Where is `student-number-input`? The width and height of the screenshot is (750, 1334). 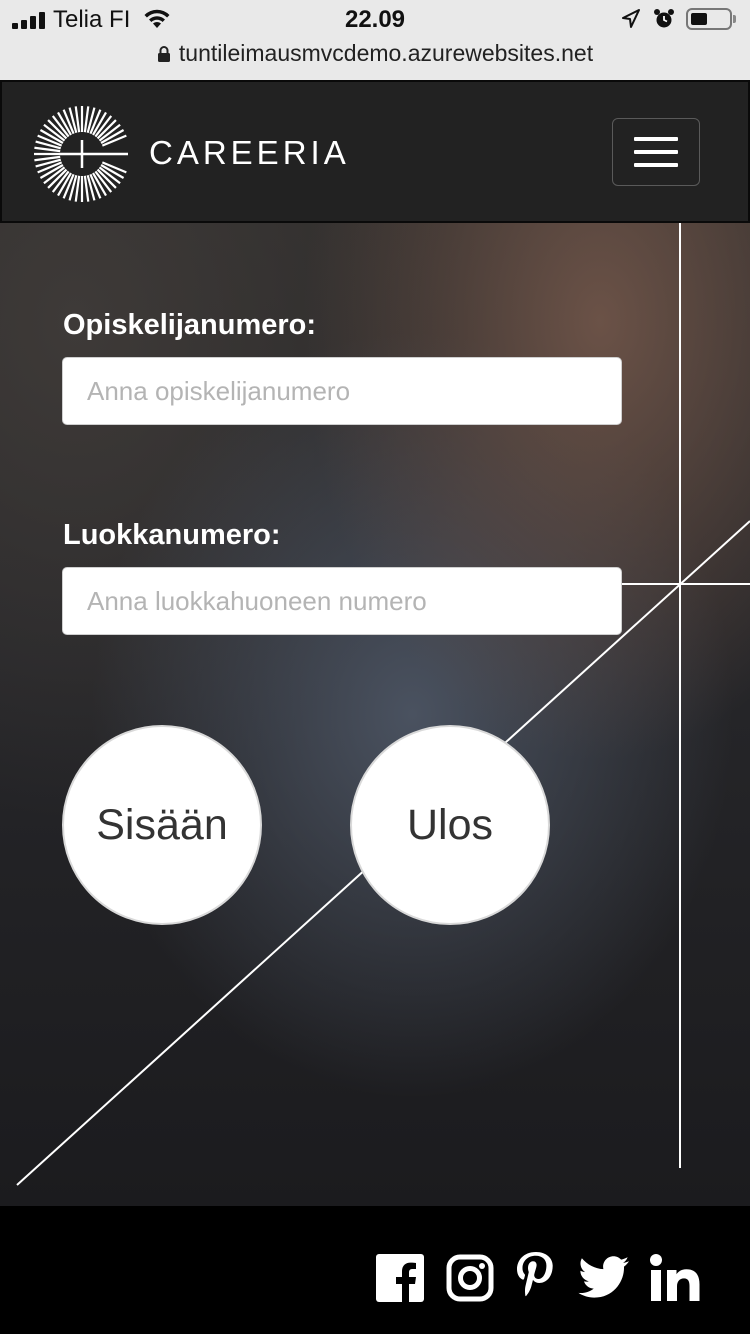
student-number-input is located at coordinates (342, 391).